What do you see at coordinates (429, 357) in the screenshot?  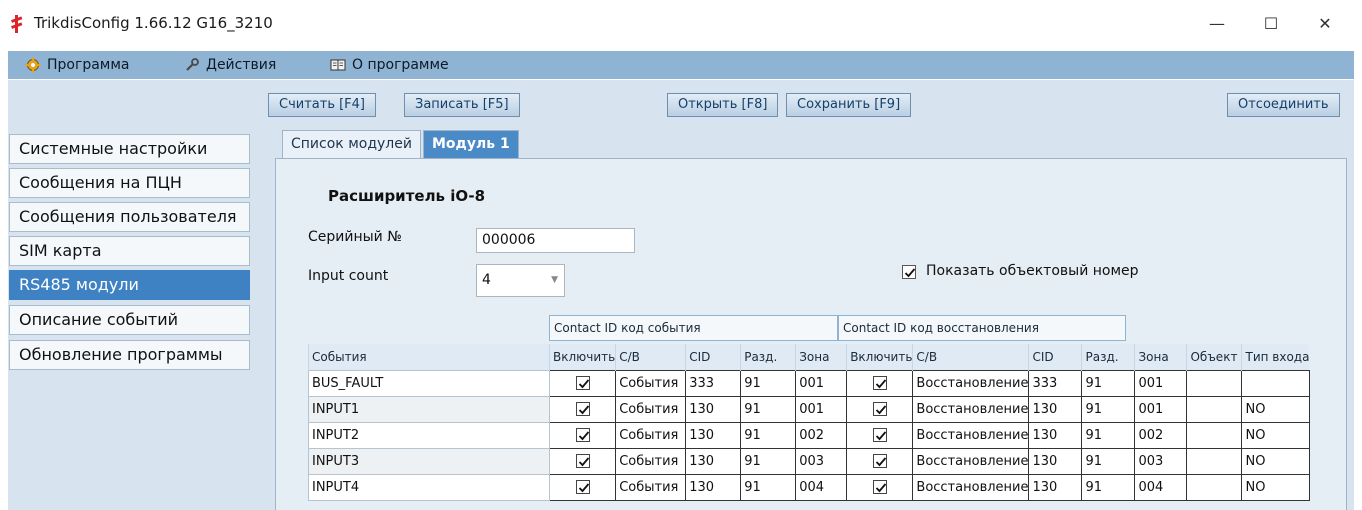 I see `col-events: События` at bounding box center [429, 357].